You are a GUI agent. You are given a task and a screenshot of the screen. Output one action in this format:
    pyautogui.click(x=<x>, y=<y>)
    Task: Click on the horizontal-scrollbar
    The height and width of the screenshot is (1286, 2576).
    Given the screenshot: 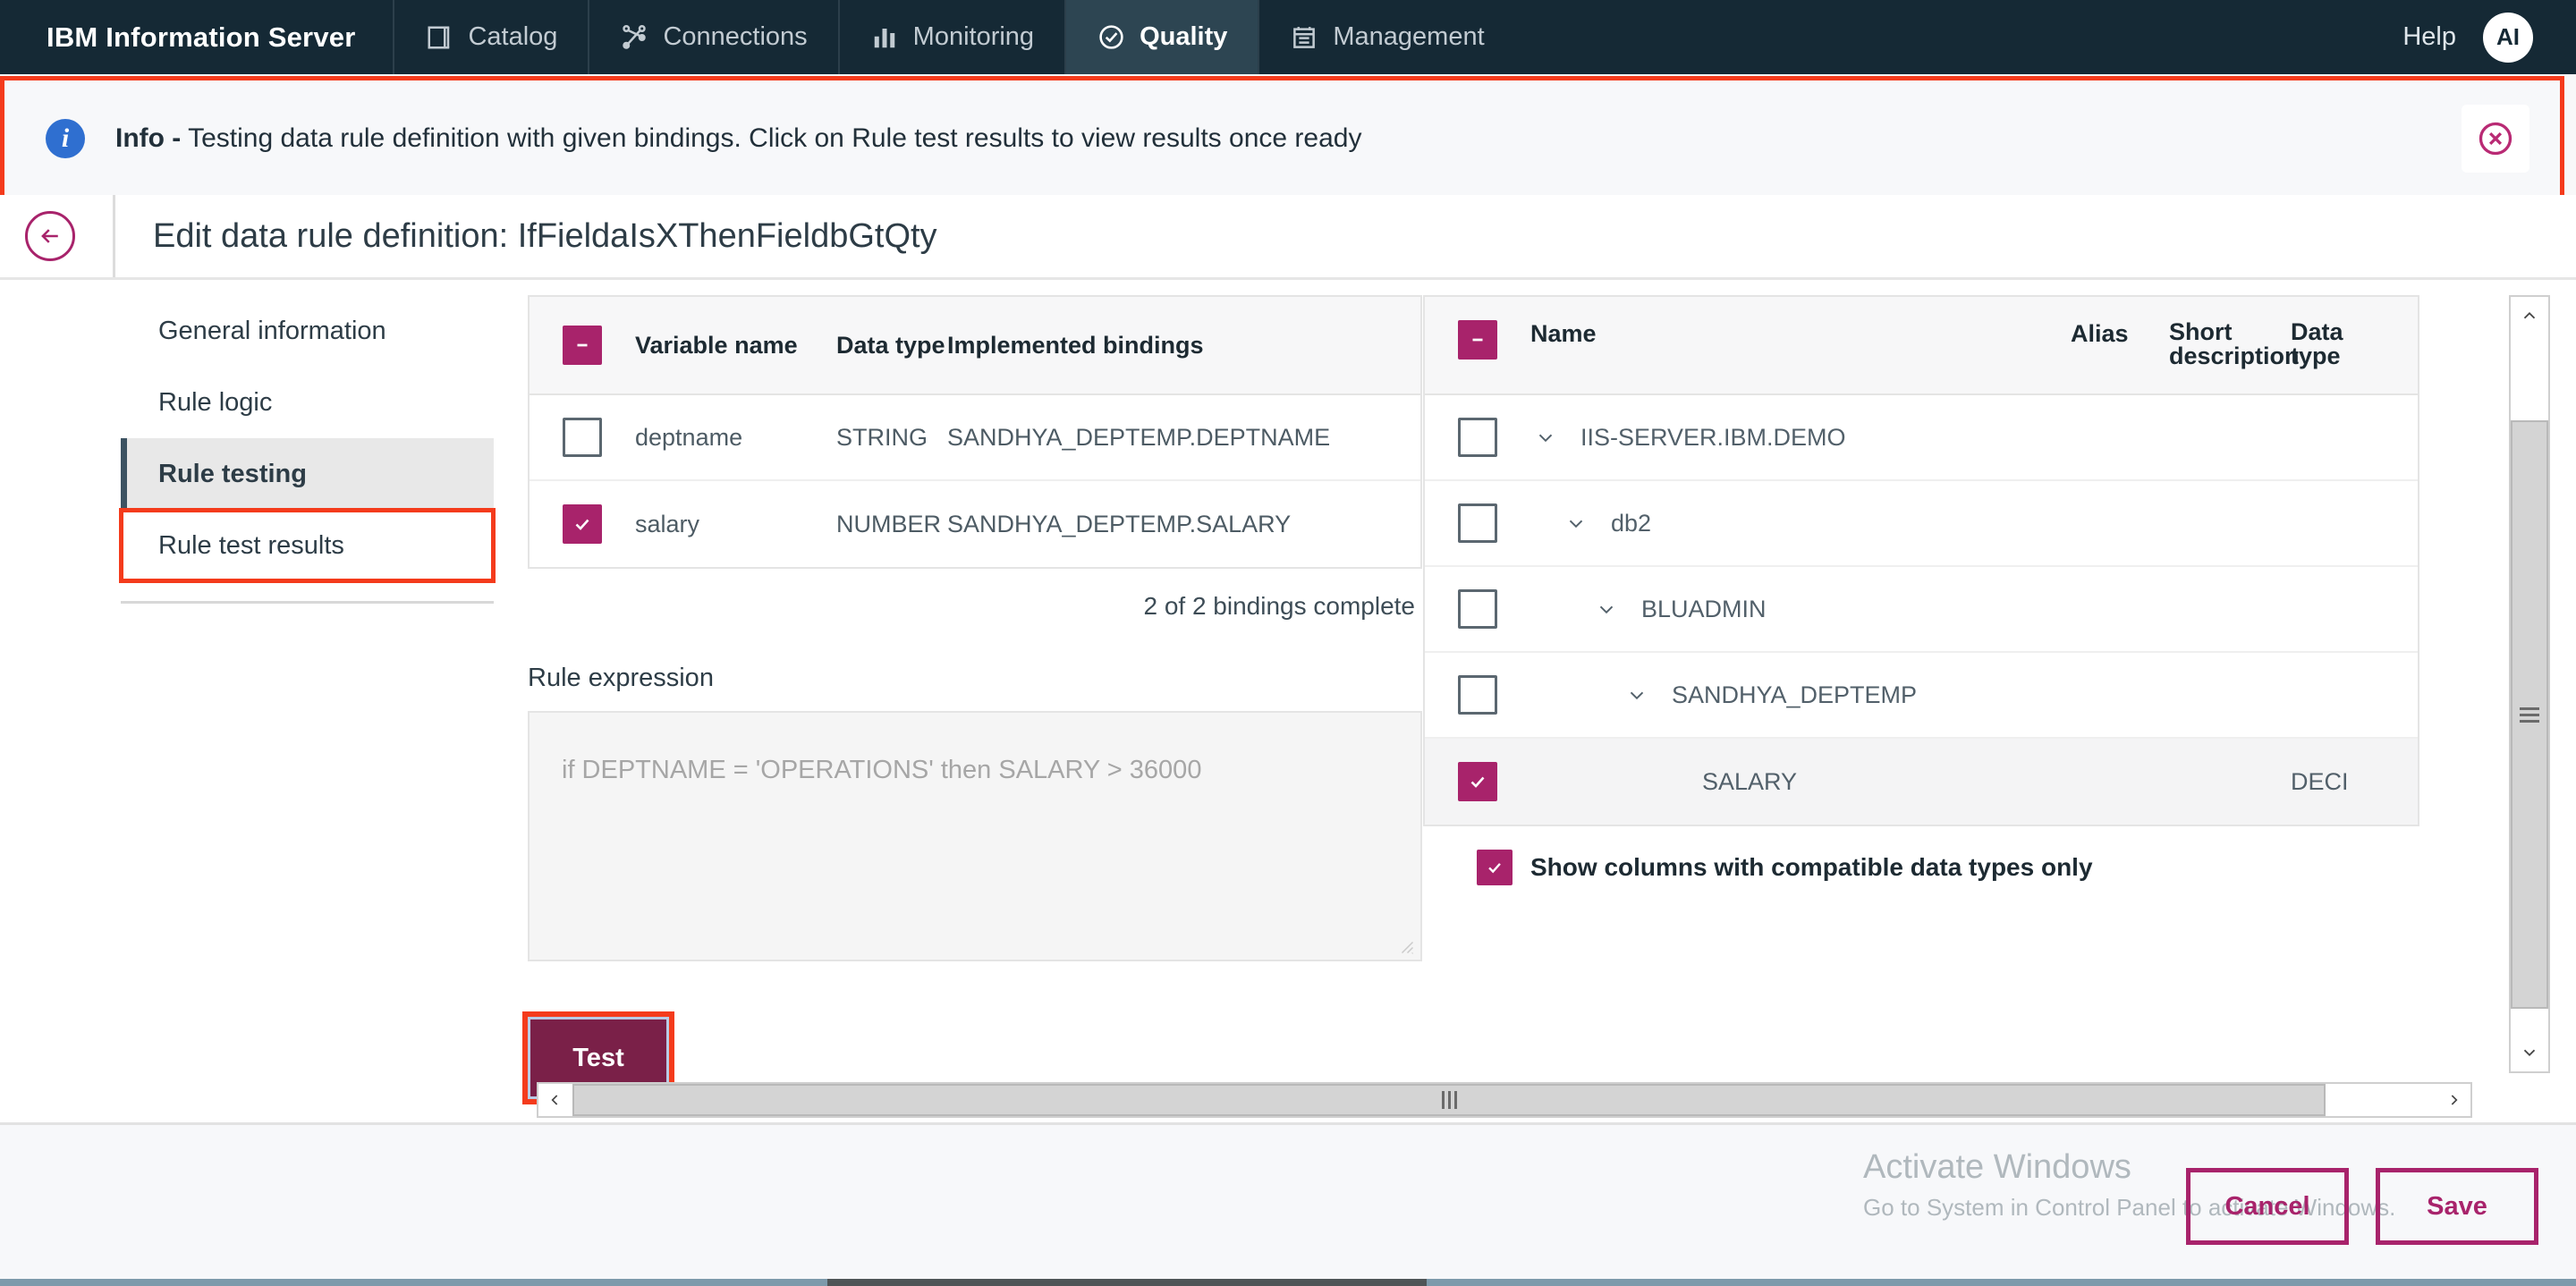 What is the action you would take?
    pyautogui.click(x=1504, y=1100)
    